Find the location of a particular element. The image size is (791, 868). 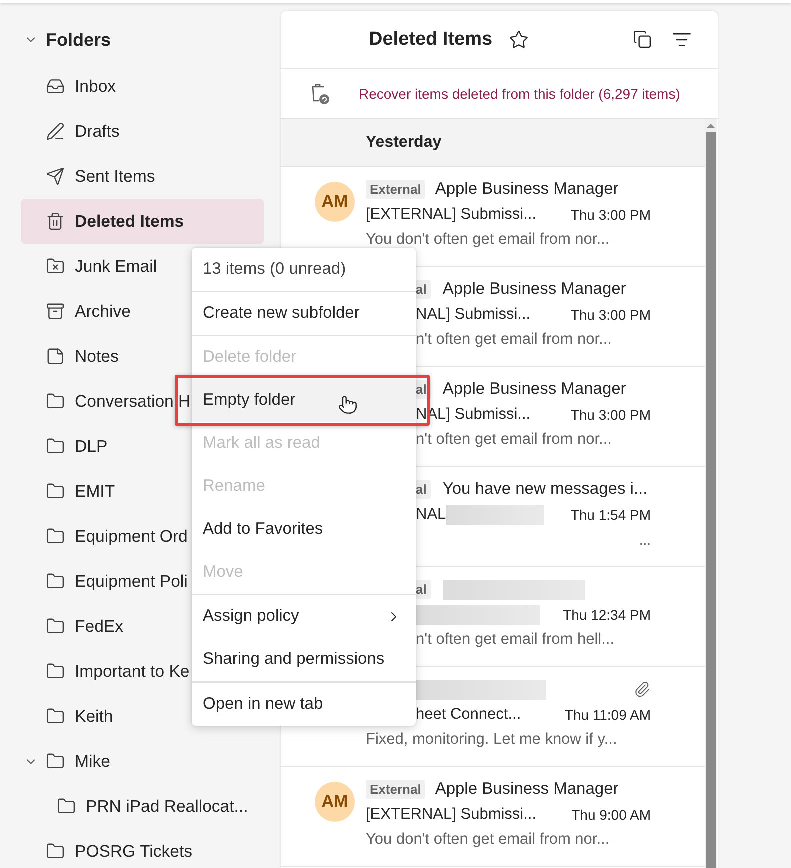

message-time: Thu 12:34 PM is located at coordinates (607, 614).